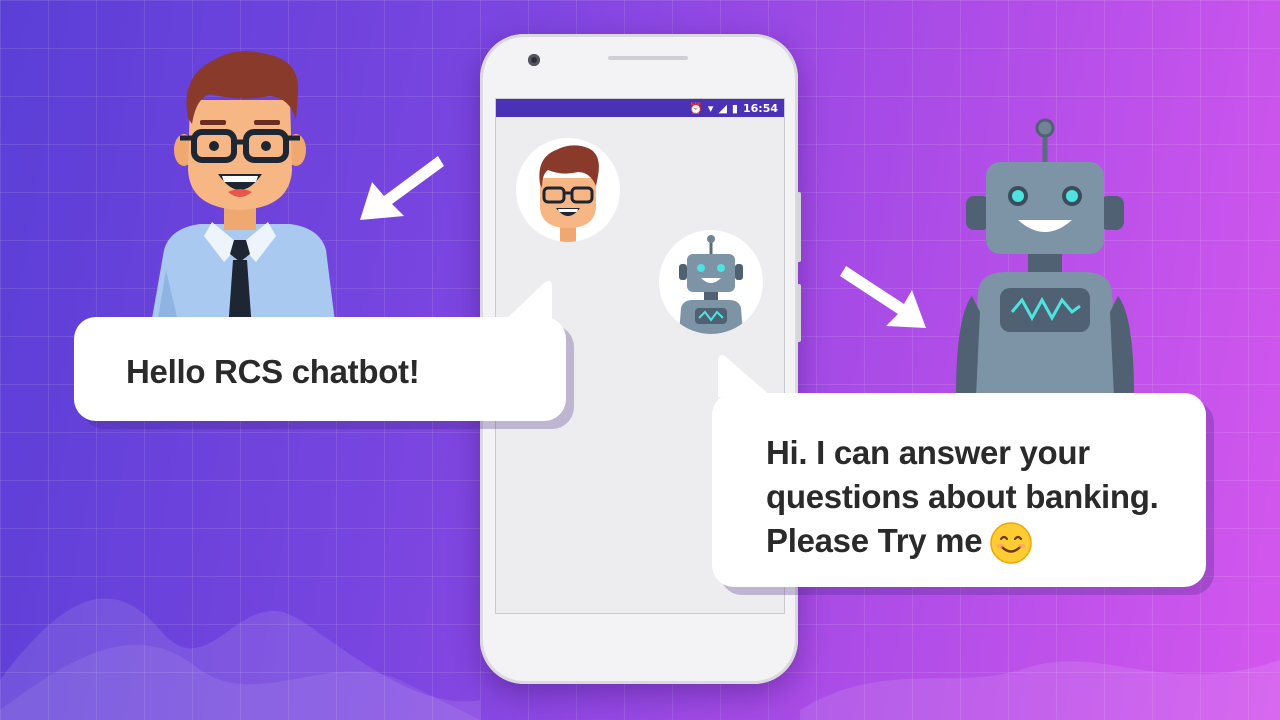 This screenshot has width=1280, height=720. I want to click on user-message-text: Hello RCS chatbot!, so click(273, 371).